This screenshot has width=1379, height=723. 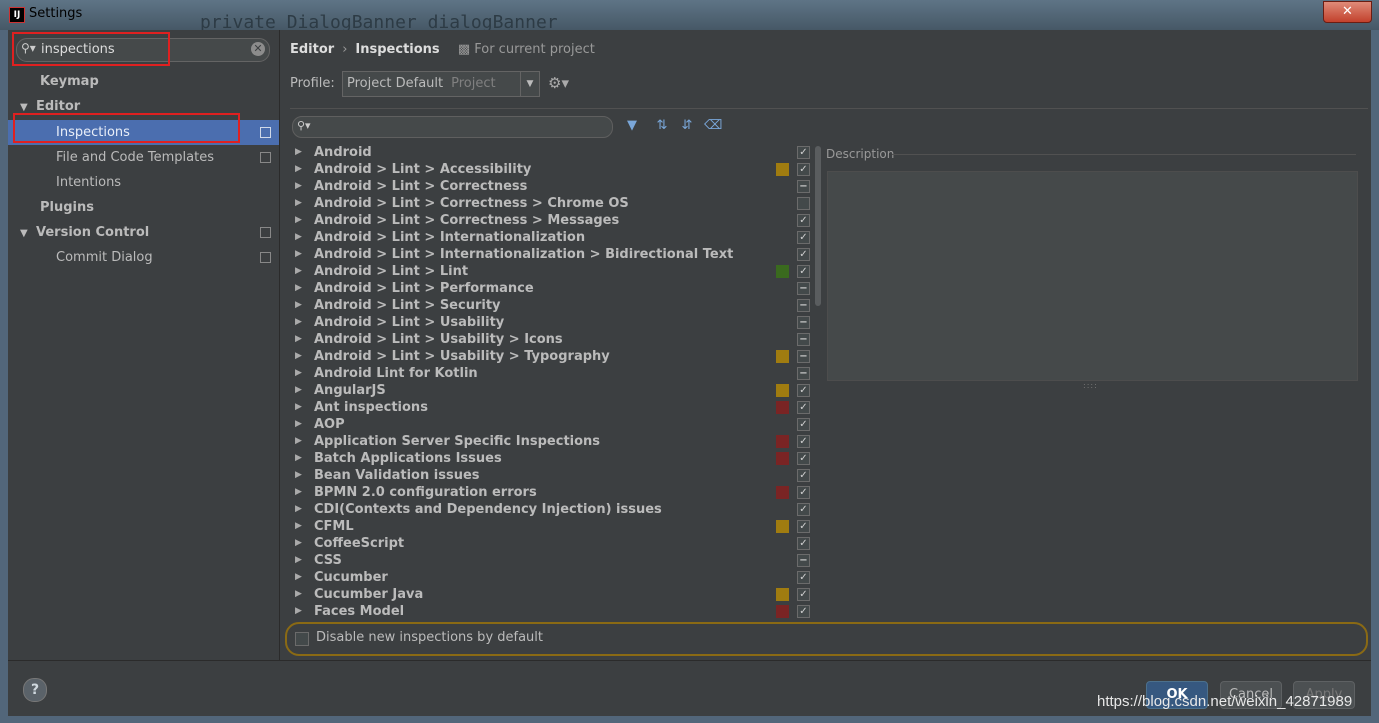 I want to click on inspection-row: ▶ CFML ✓, so click(x=550, y=526).